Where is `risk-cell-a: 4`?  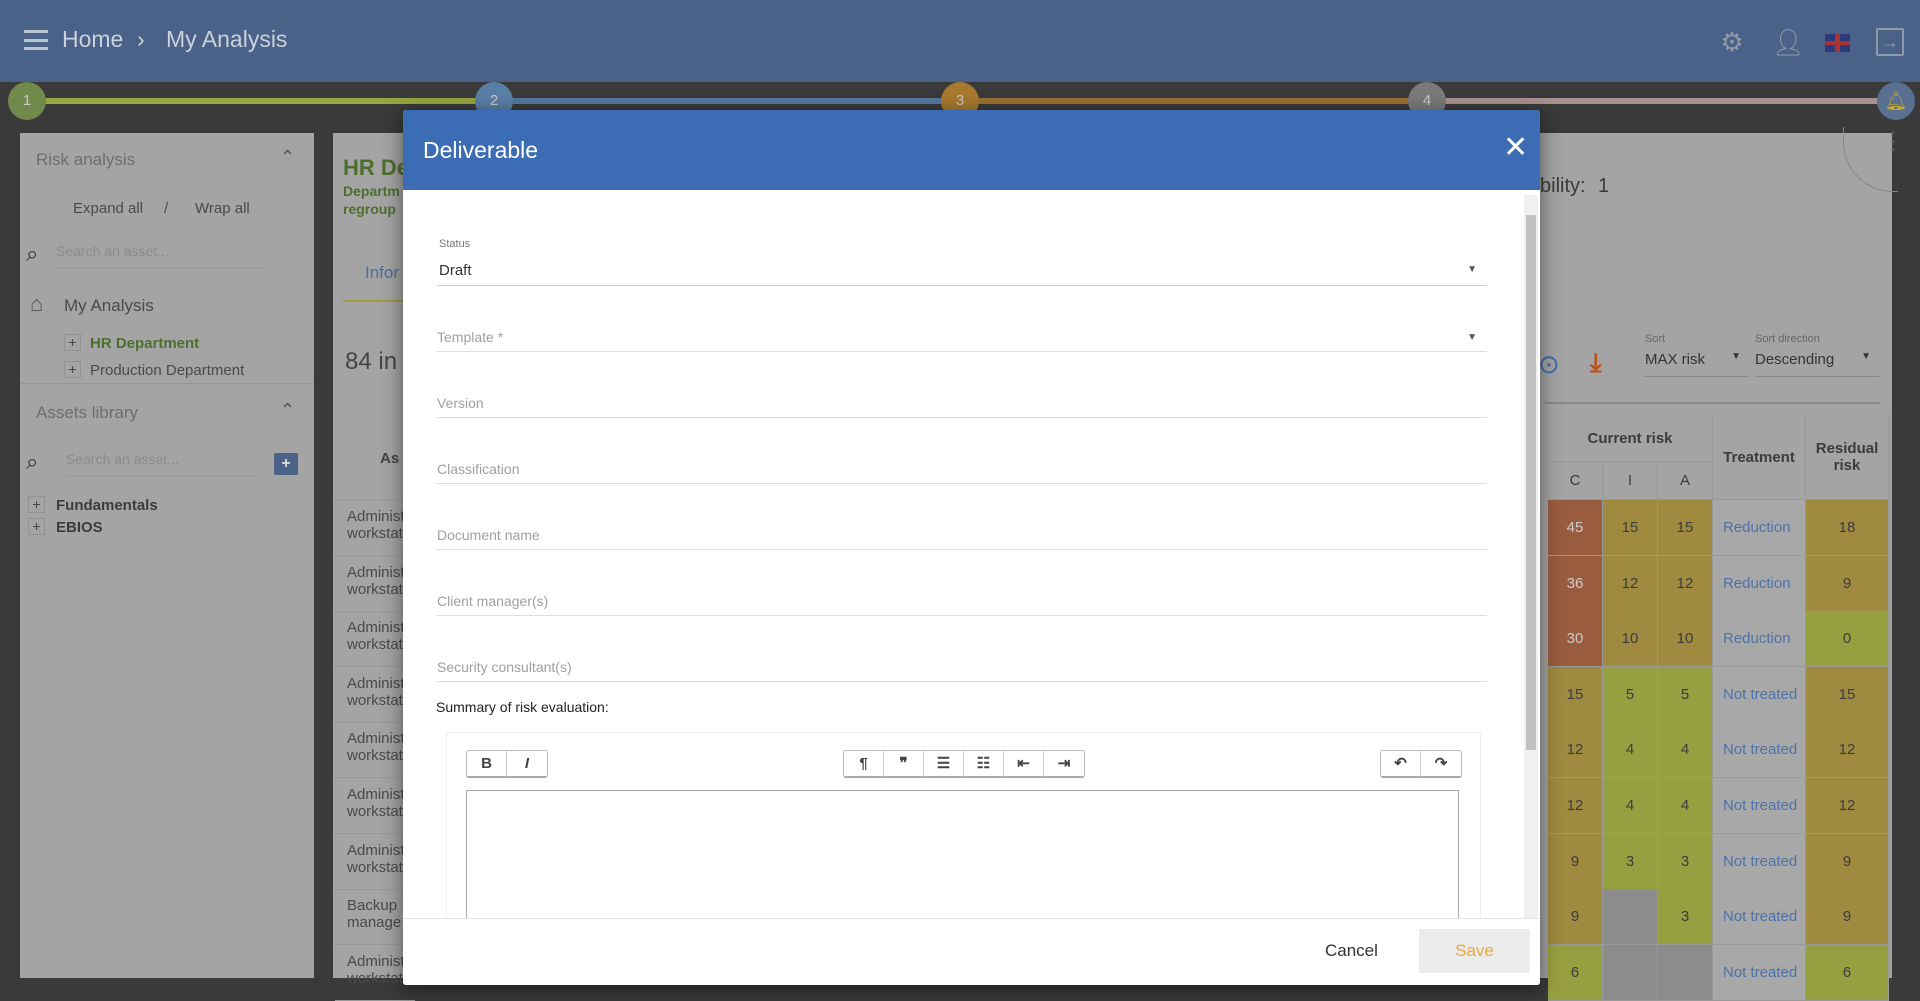 risk-cell-a: 4 is located at coordinates (1685, 750).